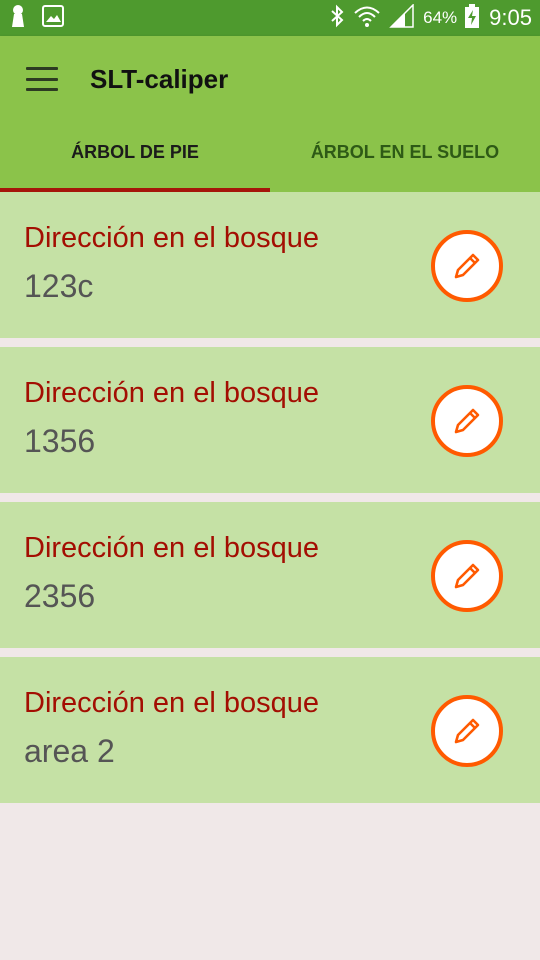  I want to click on list-item-value: area 2, so click(69, 751).